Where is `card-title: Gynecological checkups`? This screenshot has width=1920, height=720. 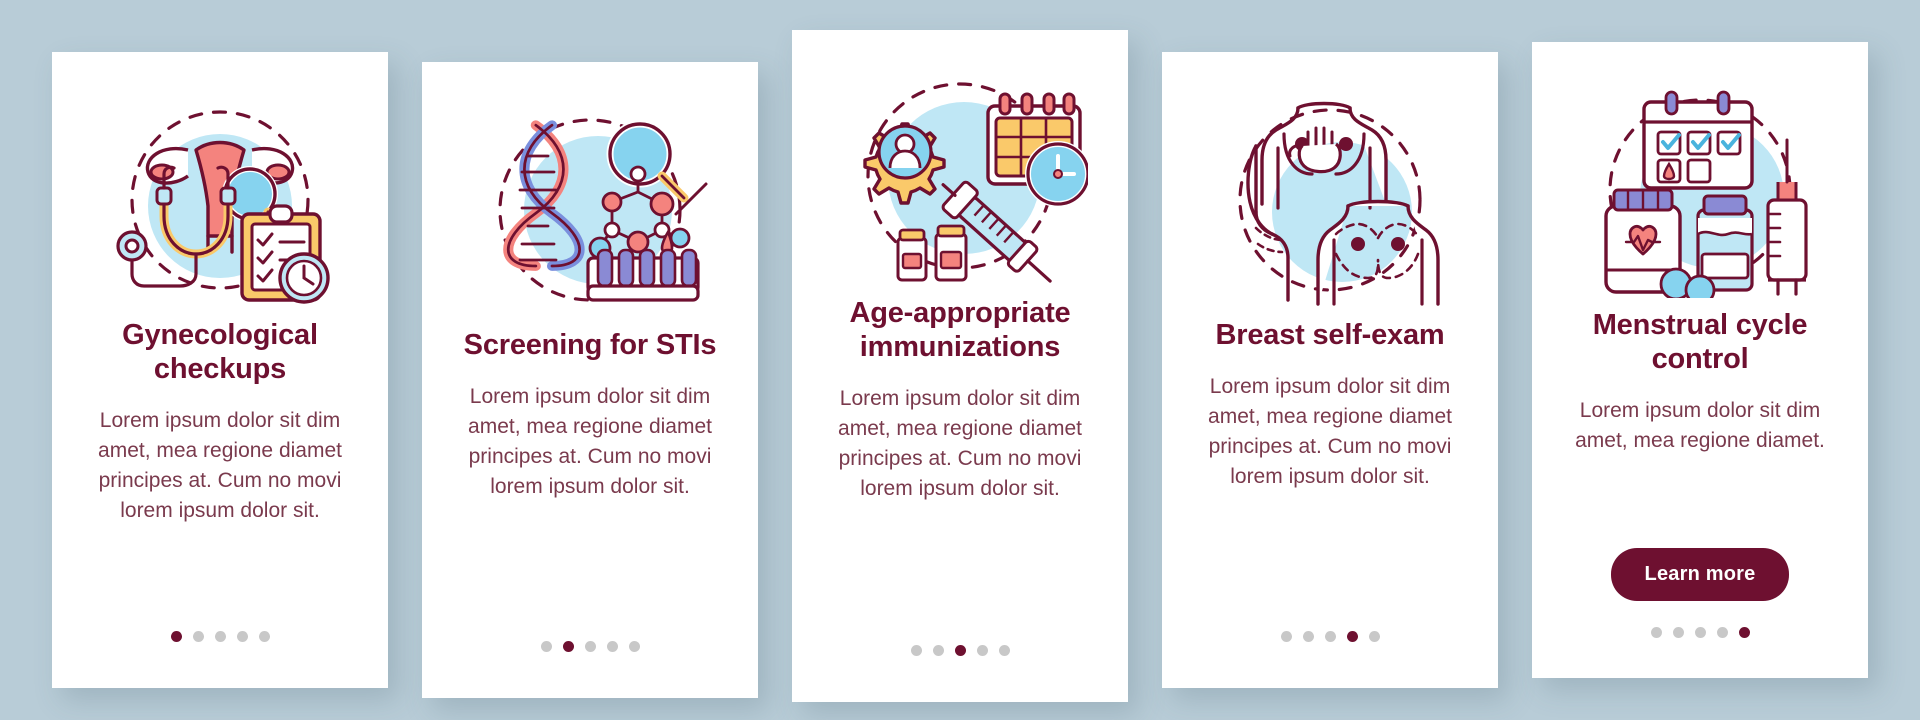
card-title: Gynecological checkups is located at coordinates (220, 352).